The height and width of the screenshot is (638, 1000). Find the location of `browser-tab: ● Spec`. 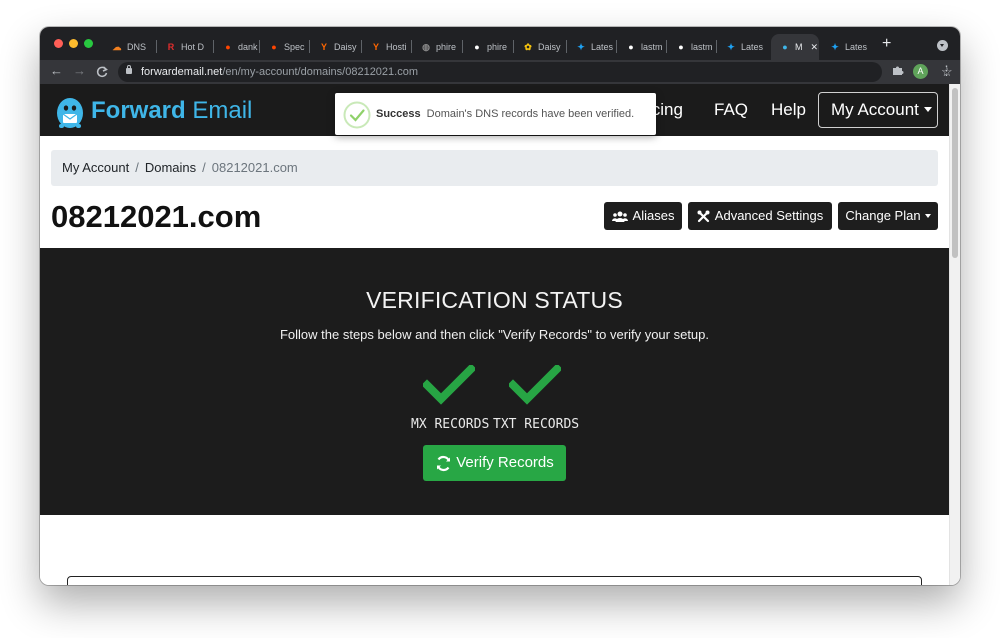

browser-tab: ● Spec is located at coordinates (284, 47).